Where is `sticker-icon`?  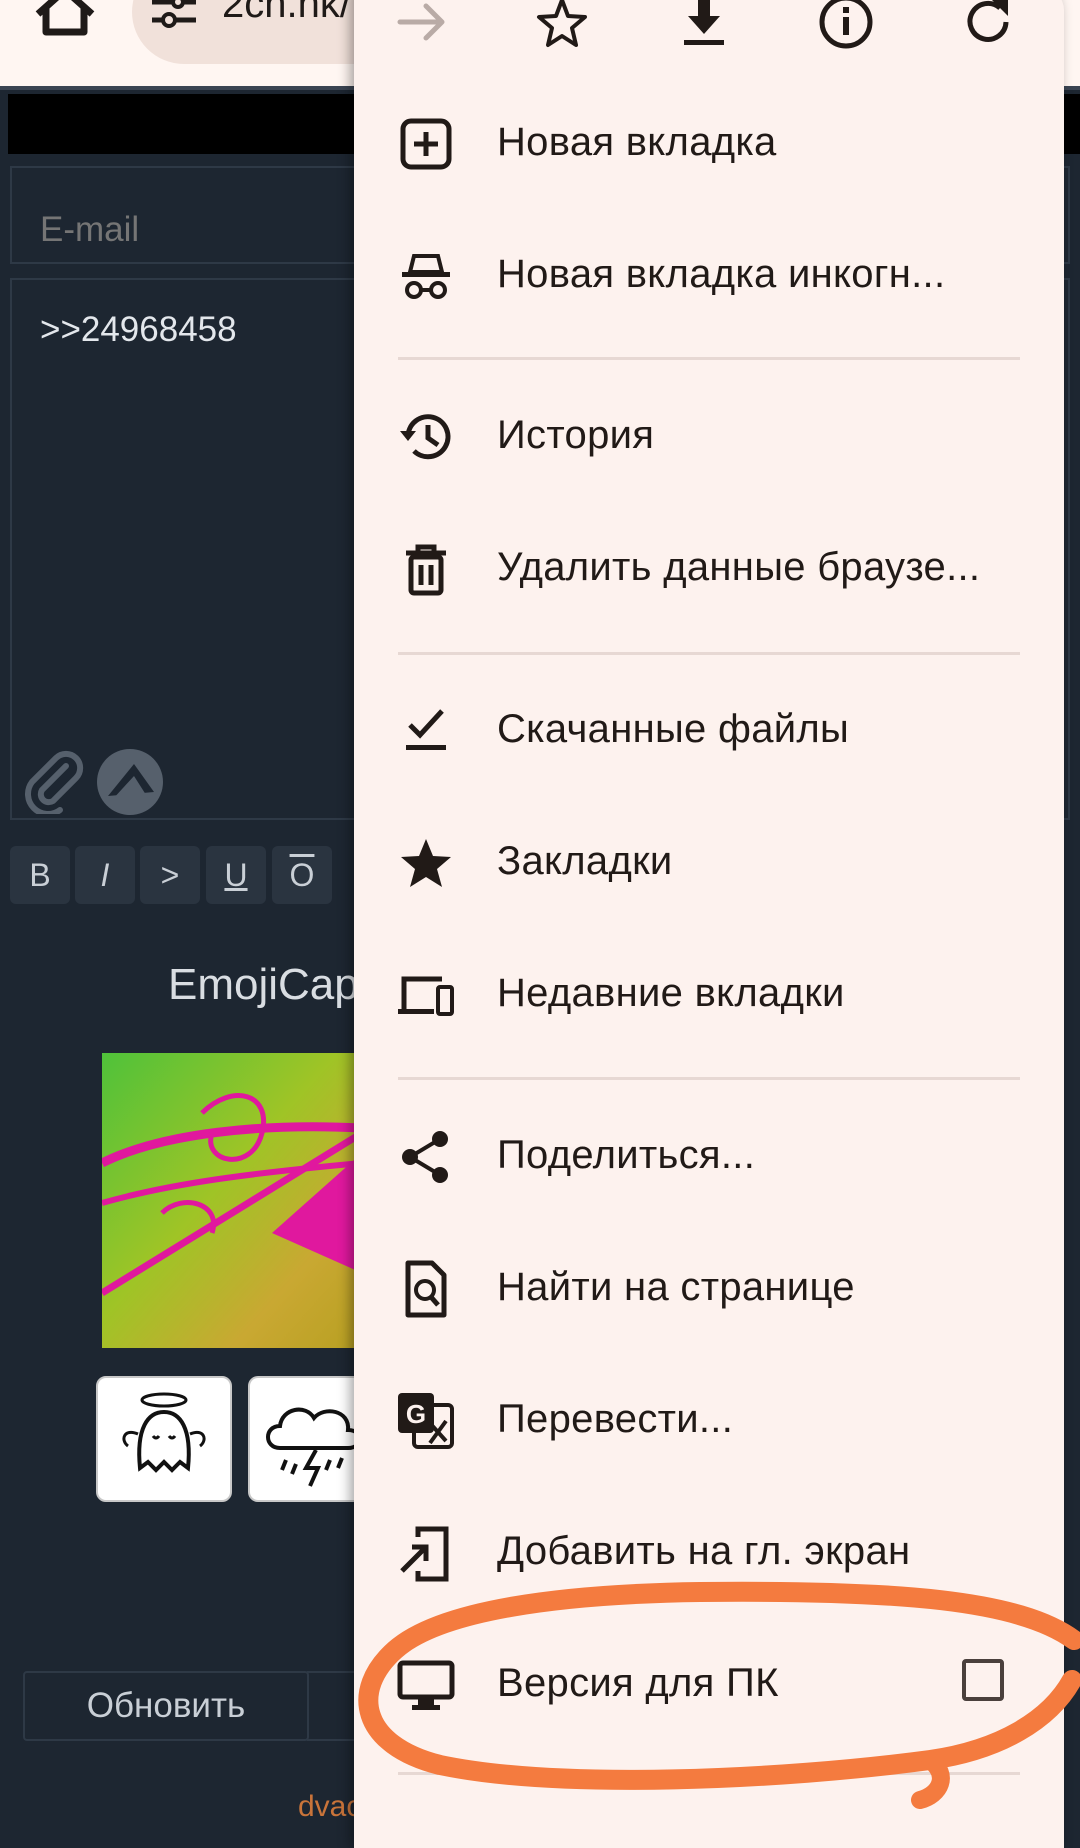 sticker-icon is located at coordinates (130, 782).